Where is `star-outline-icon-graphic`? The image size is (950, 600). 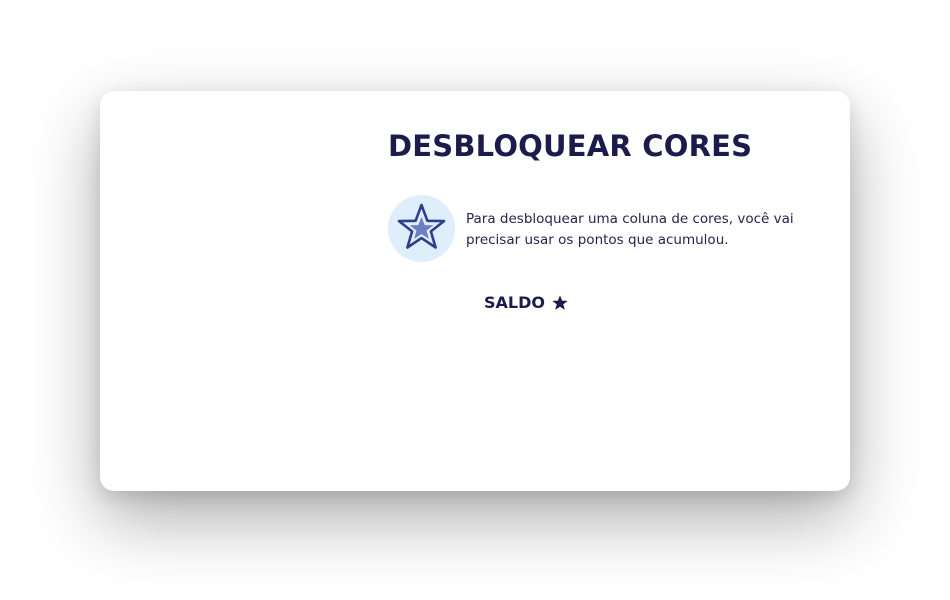
star-outline-icon-graphic is located at coordinates (421, 226).